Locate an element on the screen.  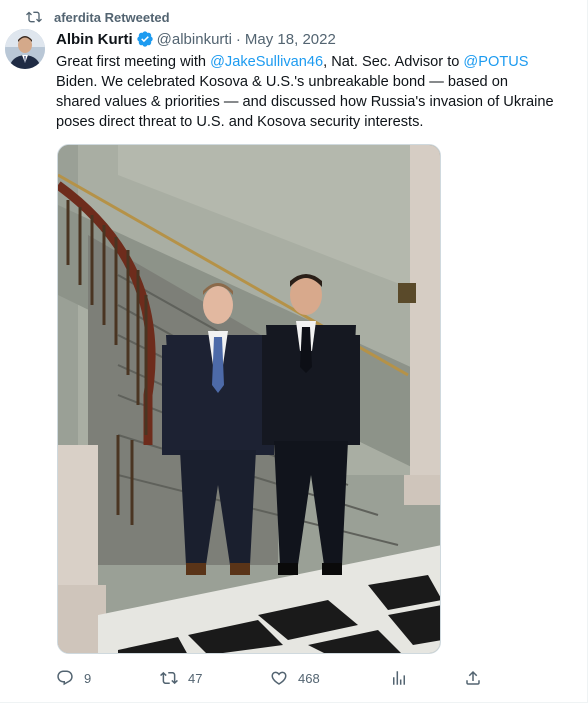
retweet-label: aferdita Retweeted is located at coordinates (112, 17).